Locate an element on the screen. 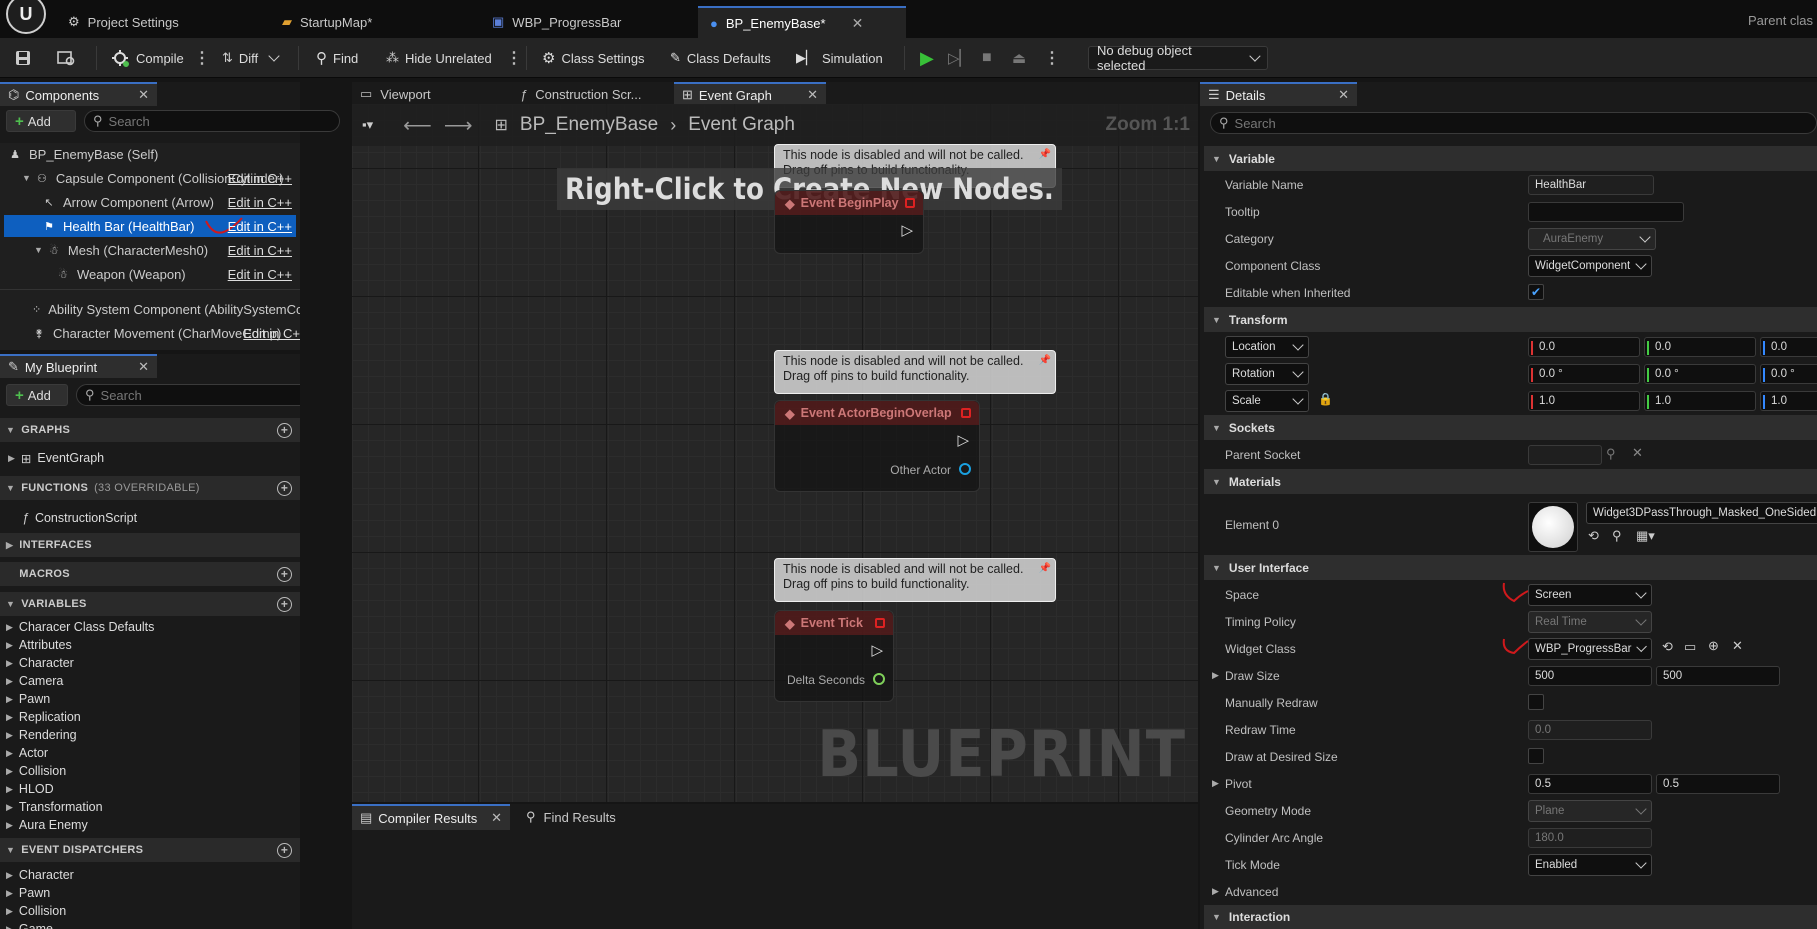 This screenshot has width=1817, height=929. component-healthbar: ⚑ Health Bar (HealthBar) Edit in C++ is located at coordinates (150, 226).